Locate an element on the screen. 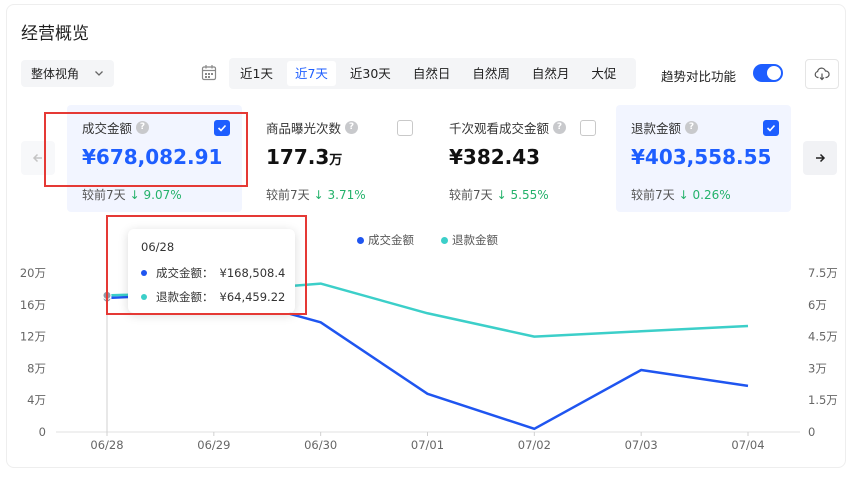 This screenshot has height=490, width=847. y-right-tick-label: 4.5万 is located at coordinates (823, 337).